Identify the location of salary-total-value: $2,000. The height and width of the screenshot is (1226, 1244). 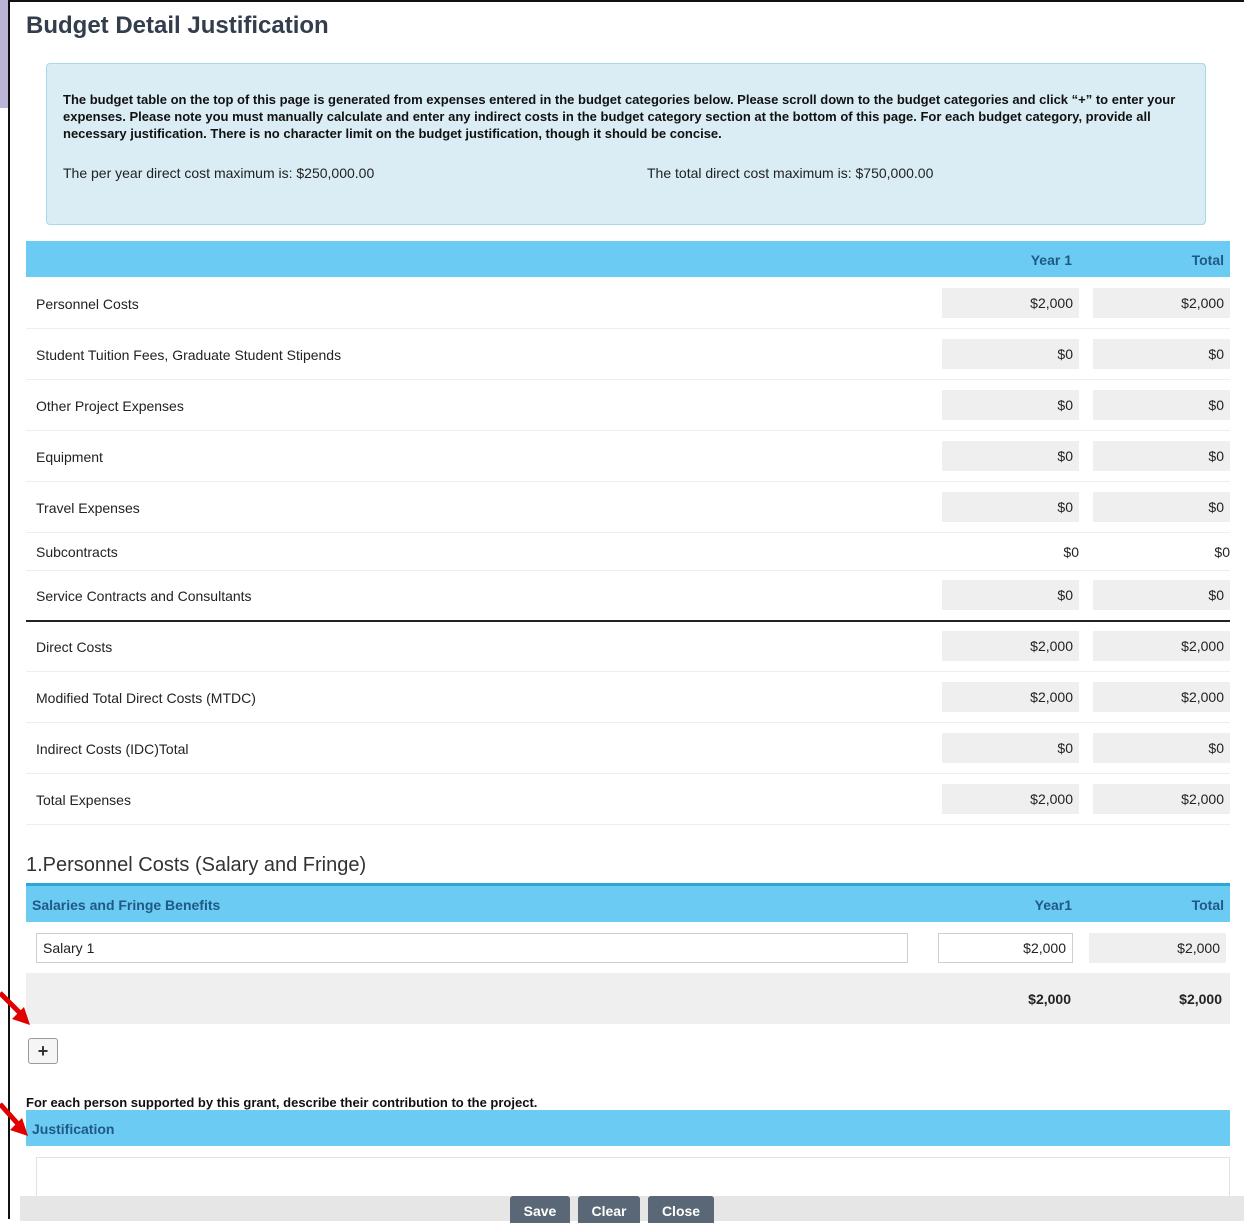
(1157, 948).